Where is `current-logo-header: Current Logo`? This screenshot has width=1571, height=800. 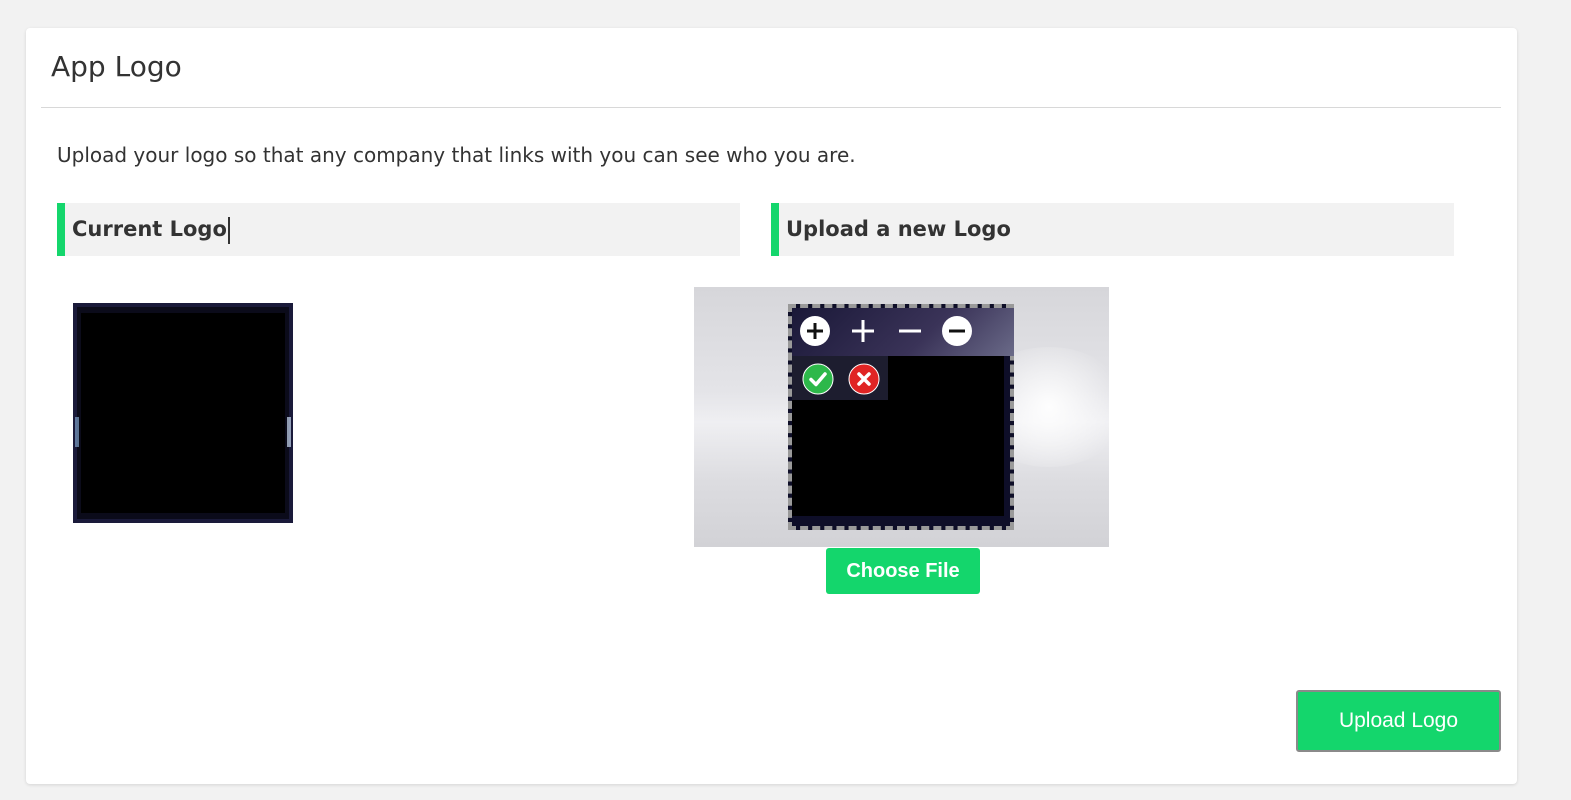
current-logo-header: Current Logo is located at coordinates (398, 229).